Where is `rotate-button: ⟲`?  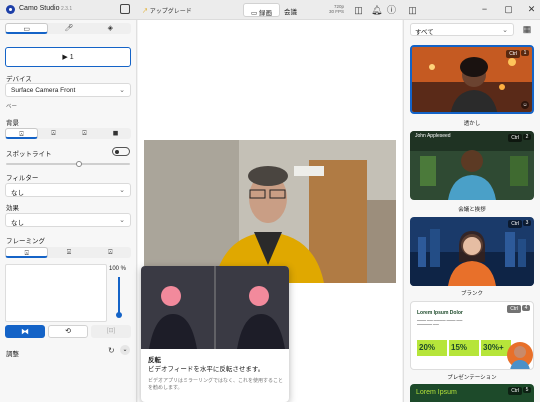 rotate-button: ⟲ is located at coordinates (68, 331).